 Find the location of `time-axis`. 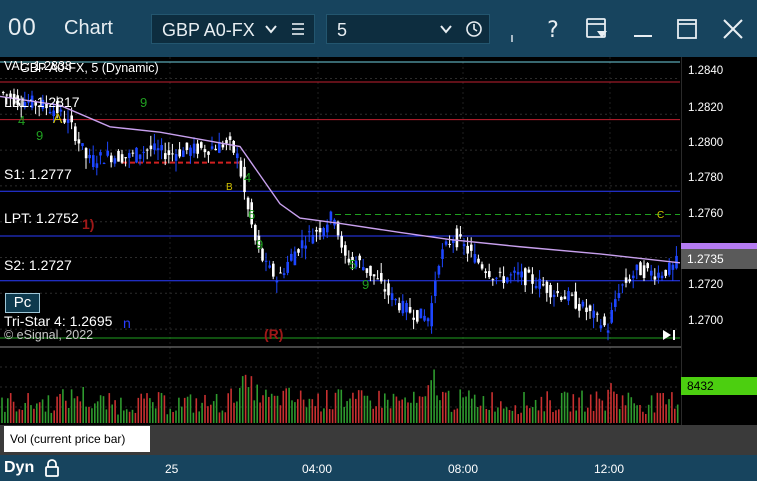

time-axis is located at coordinates (378, 468).